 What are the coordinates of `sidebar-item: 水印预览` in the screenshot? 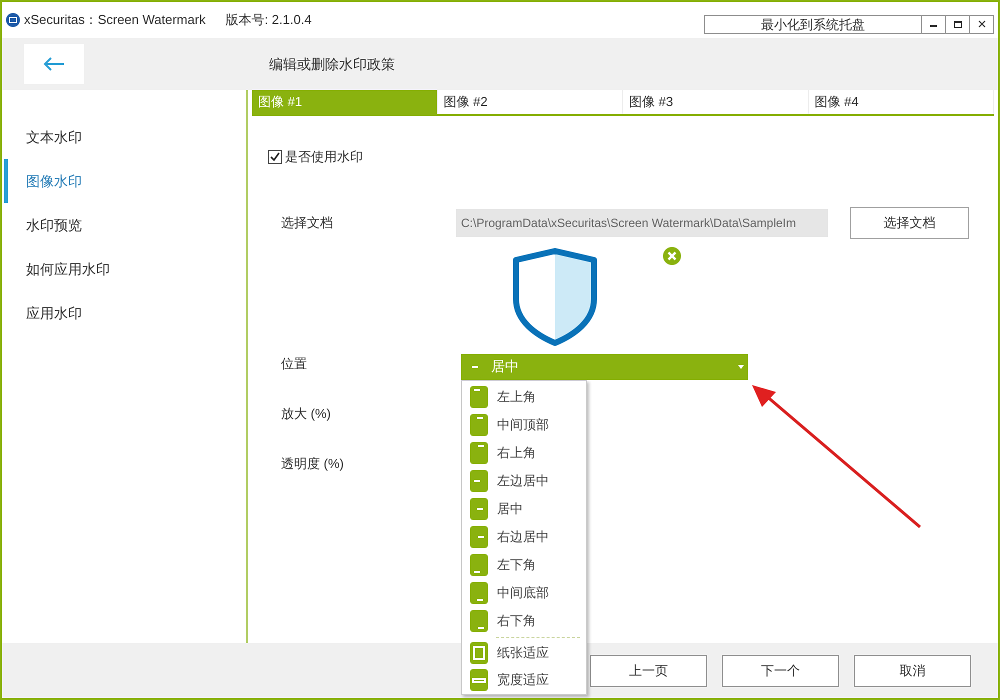 It's located at (125, 225).